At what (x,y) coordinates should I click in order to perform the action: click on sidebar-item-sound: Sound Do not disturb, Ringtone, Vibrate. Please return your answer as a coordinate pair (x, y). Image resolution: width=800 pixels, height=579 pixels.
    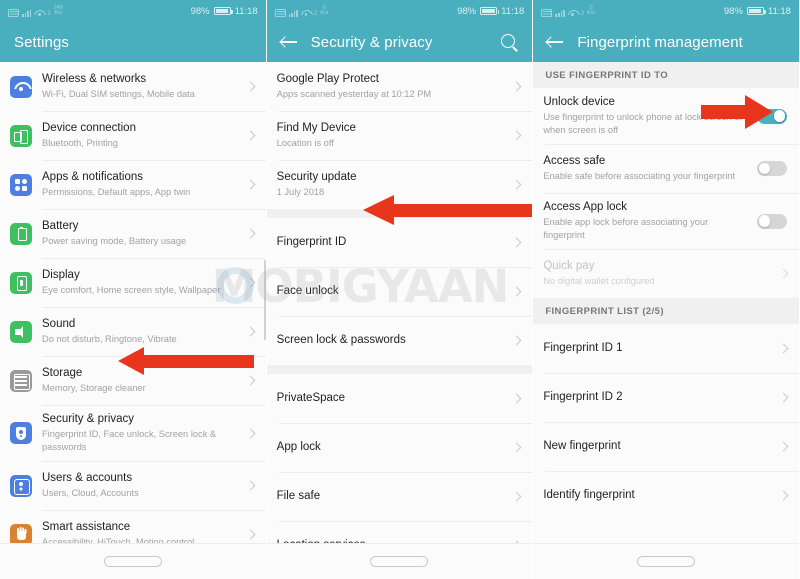
    Looking at the image, I should click on (133, 331).